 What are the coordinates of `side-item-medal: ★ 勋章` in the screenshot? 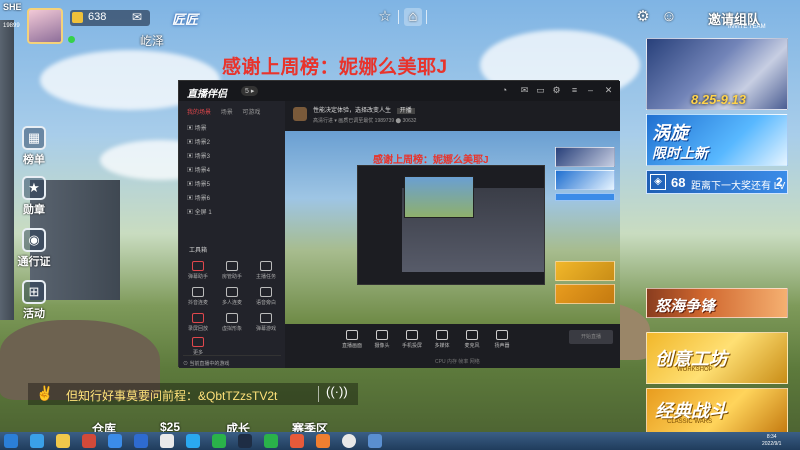 It's located at (34, 196).